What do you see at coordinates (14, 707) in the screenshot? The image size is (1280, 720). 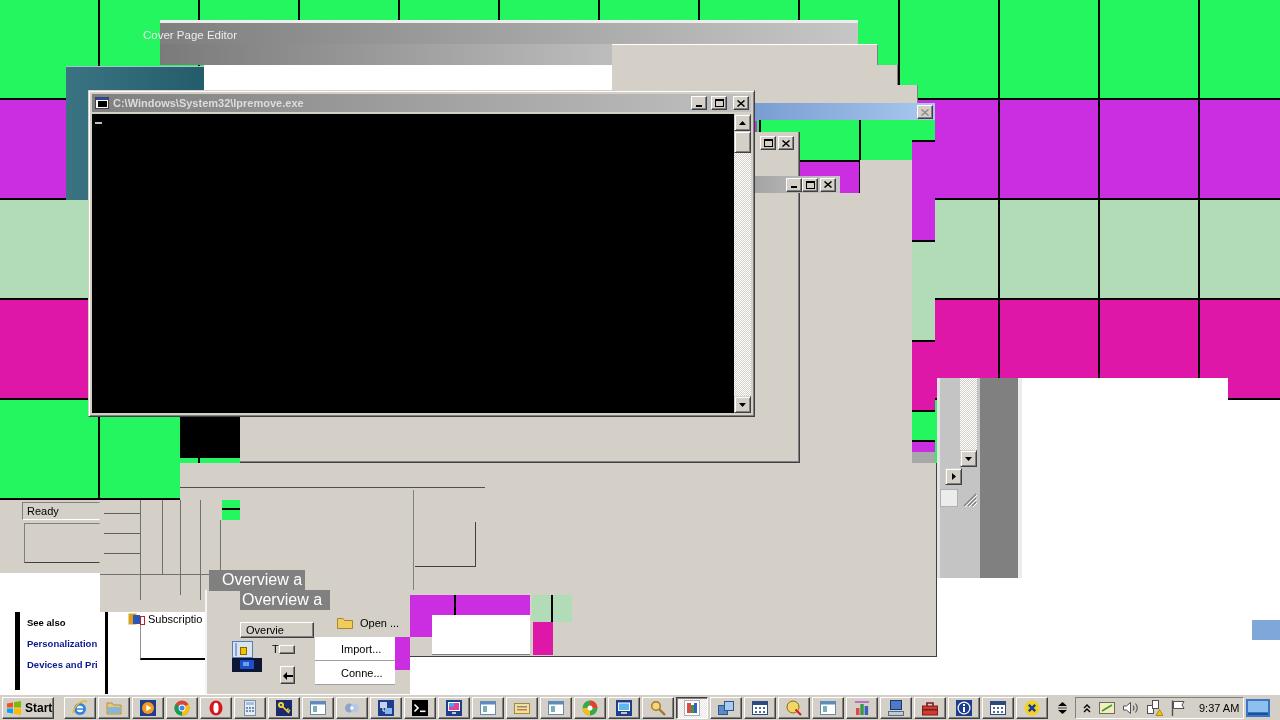 I see `windows-flag-icon` at bounding box center [14, 707].